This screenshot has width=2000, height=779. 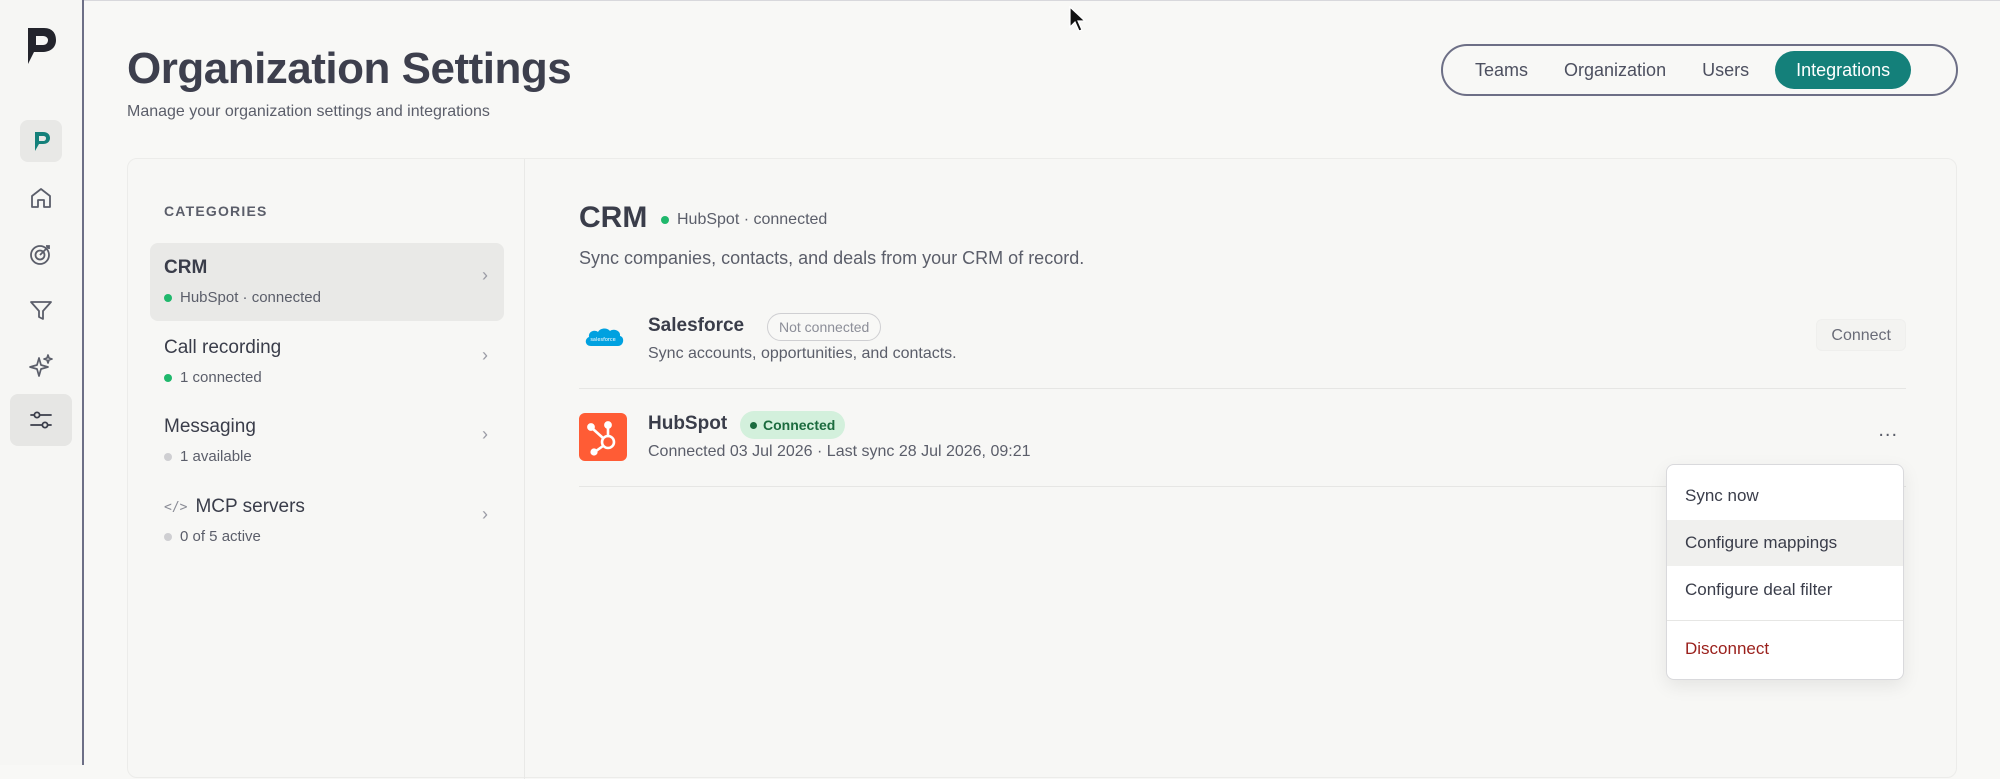 What do you see at coordinates (613, 217) in the screenshot?
I see `section-title: CRM` at bounding box center [613, 217].